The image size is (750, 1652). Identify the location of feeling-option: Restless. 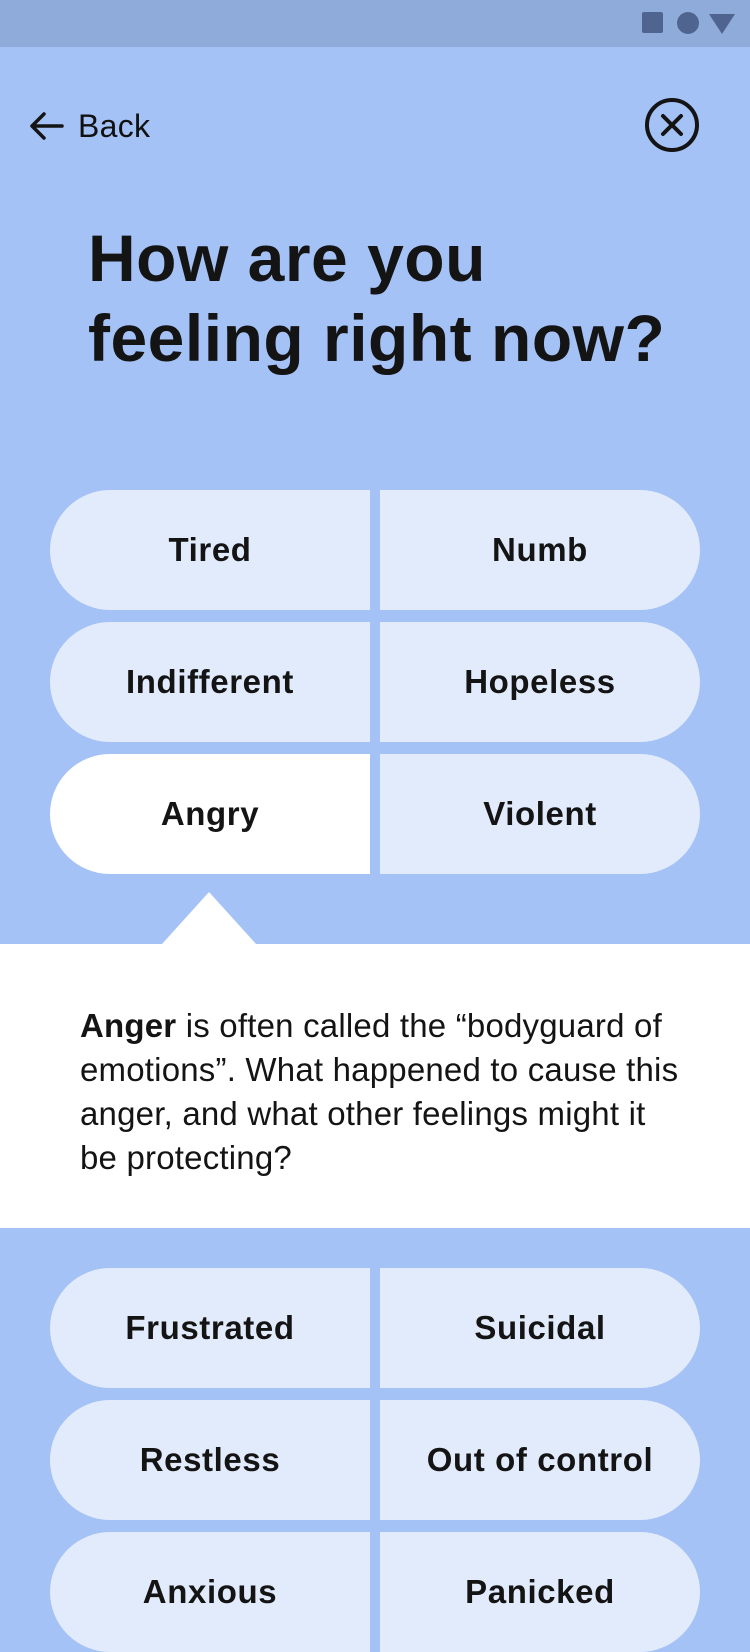
(210, 1460).